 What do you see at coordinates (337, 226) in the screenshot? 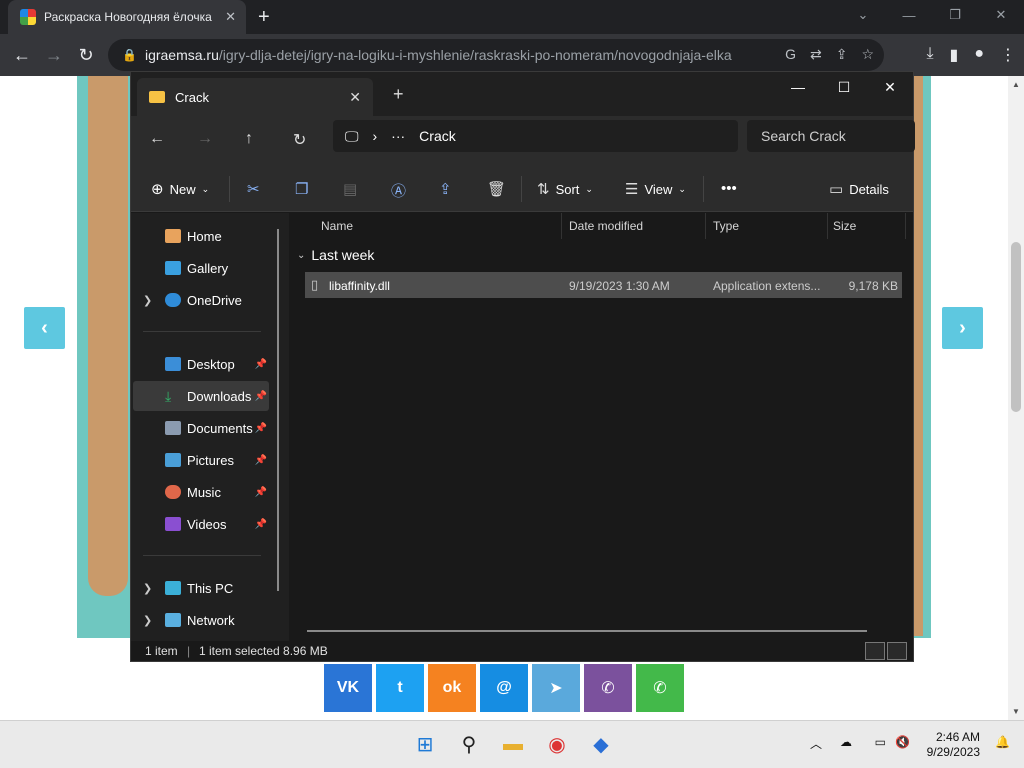
I see `column-header-name: Name` at bounding box center [337, 226].